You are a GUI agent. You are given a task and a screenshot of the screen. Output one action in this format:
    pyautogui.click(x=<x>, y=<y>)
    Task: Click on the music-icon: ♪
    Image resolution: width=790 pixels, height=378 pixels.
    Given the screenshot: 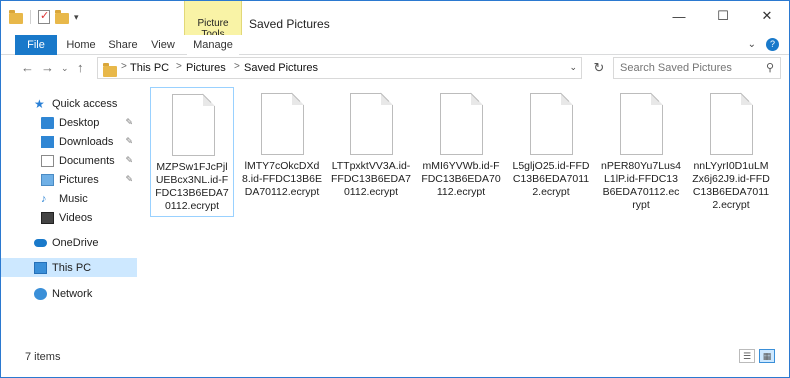 What is the action you would take?
    pyautogui.click(x=44, y=198)
    